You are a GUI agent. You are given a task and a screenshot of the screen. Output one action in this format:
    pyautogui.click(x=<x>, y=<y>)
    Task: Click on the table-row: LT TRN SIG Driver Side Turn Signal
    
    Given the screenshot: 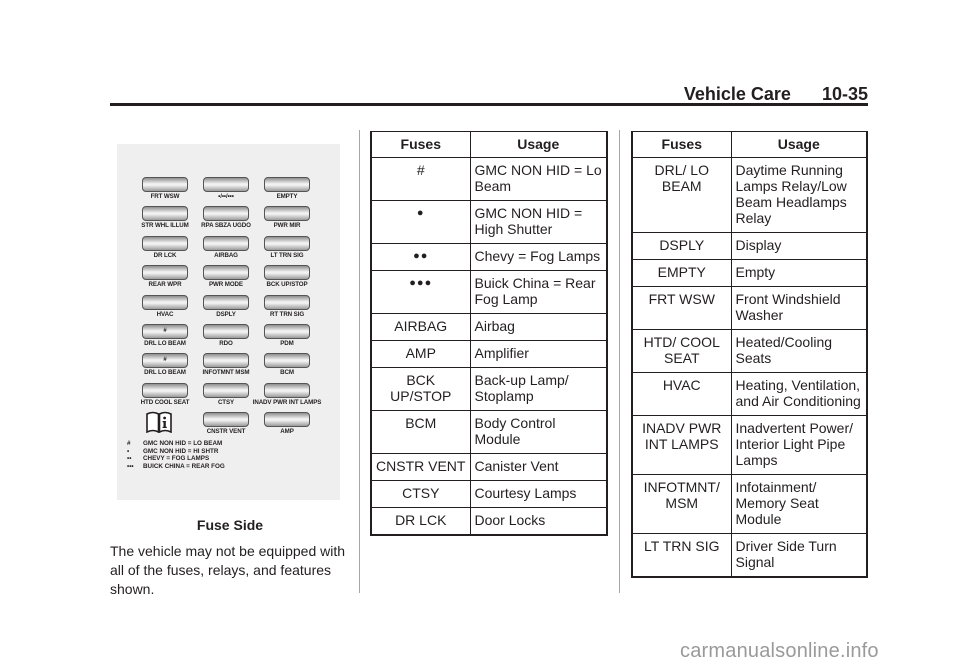 What is the action you would take?
    pyautogui.click(x=750, y=555)
    